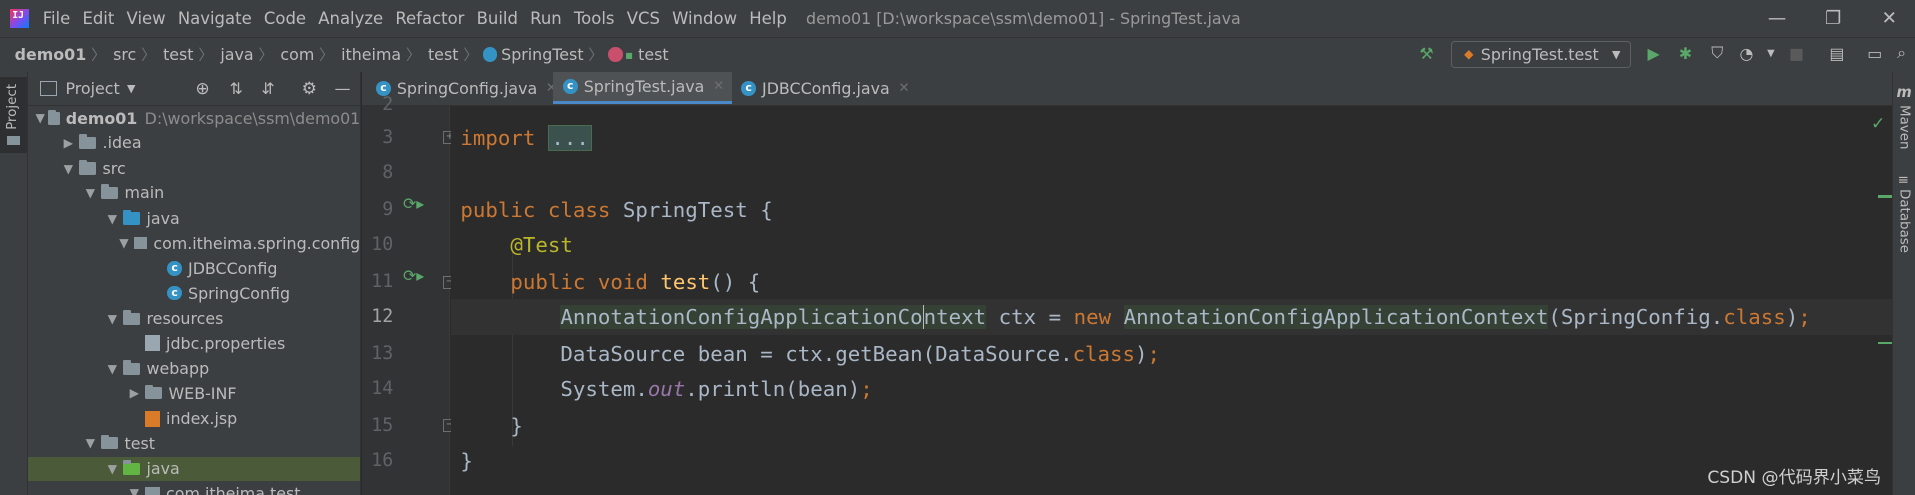 Image resolution: width=1915 pixels, height=495 pixels. Describe the element at coordinates (406, 294) in the screenshot. I see `editor-gutter: 2 3 8 9 10 11 12 13 14 15 16` at that location.